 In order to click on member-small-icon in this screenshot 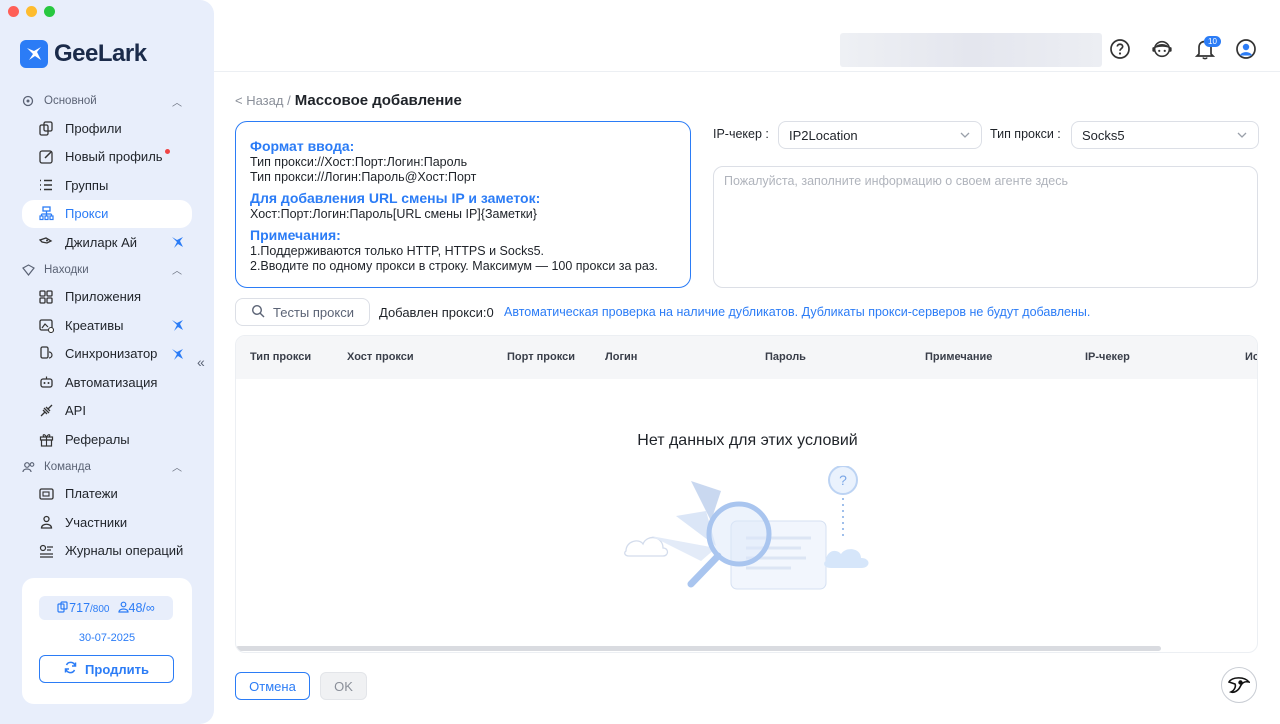, I will do `click(123, 607)`.